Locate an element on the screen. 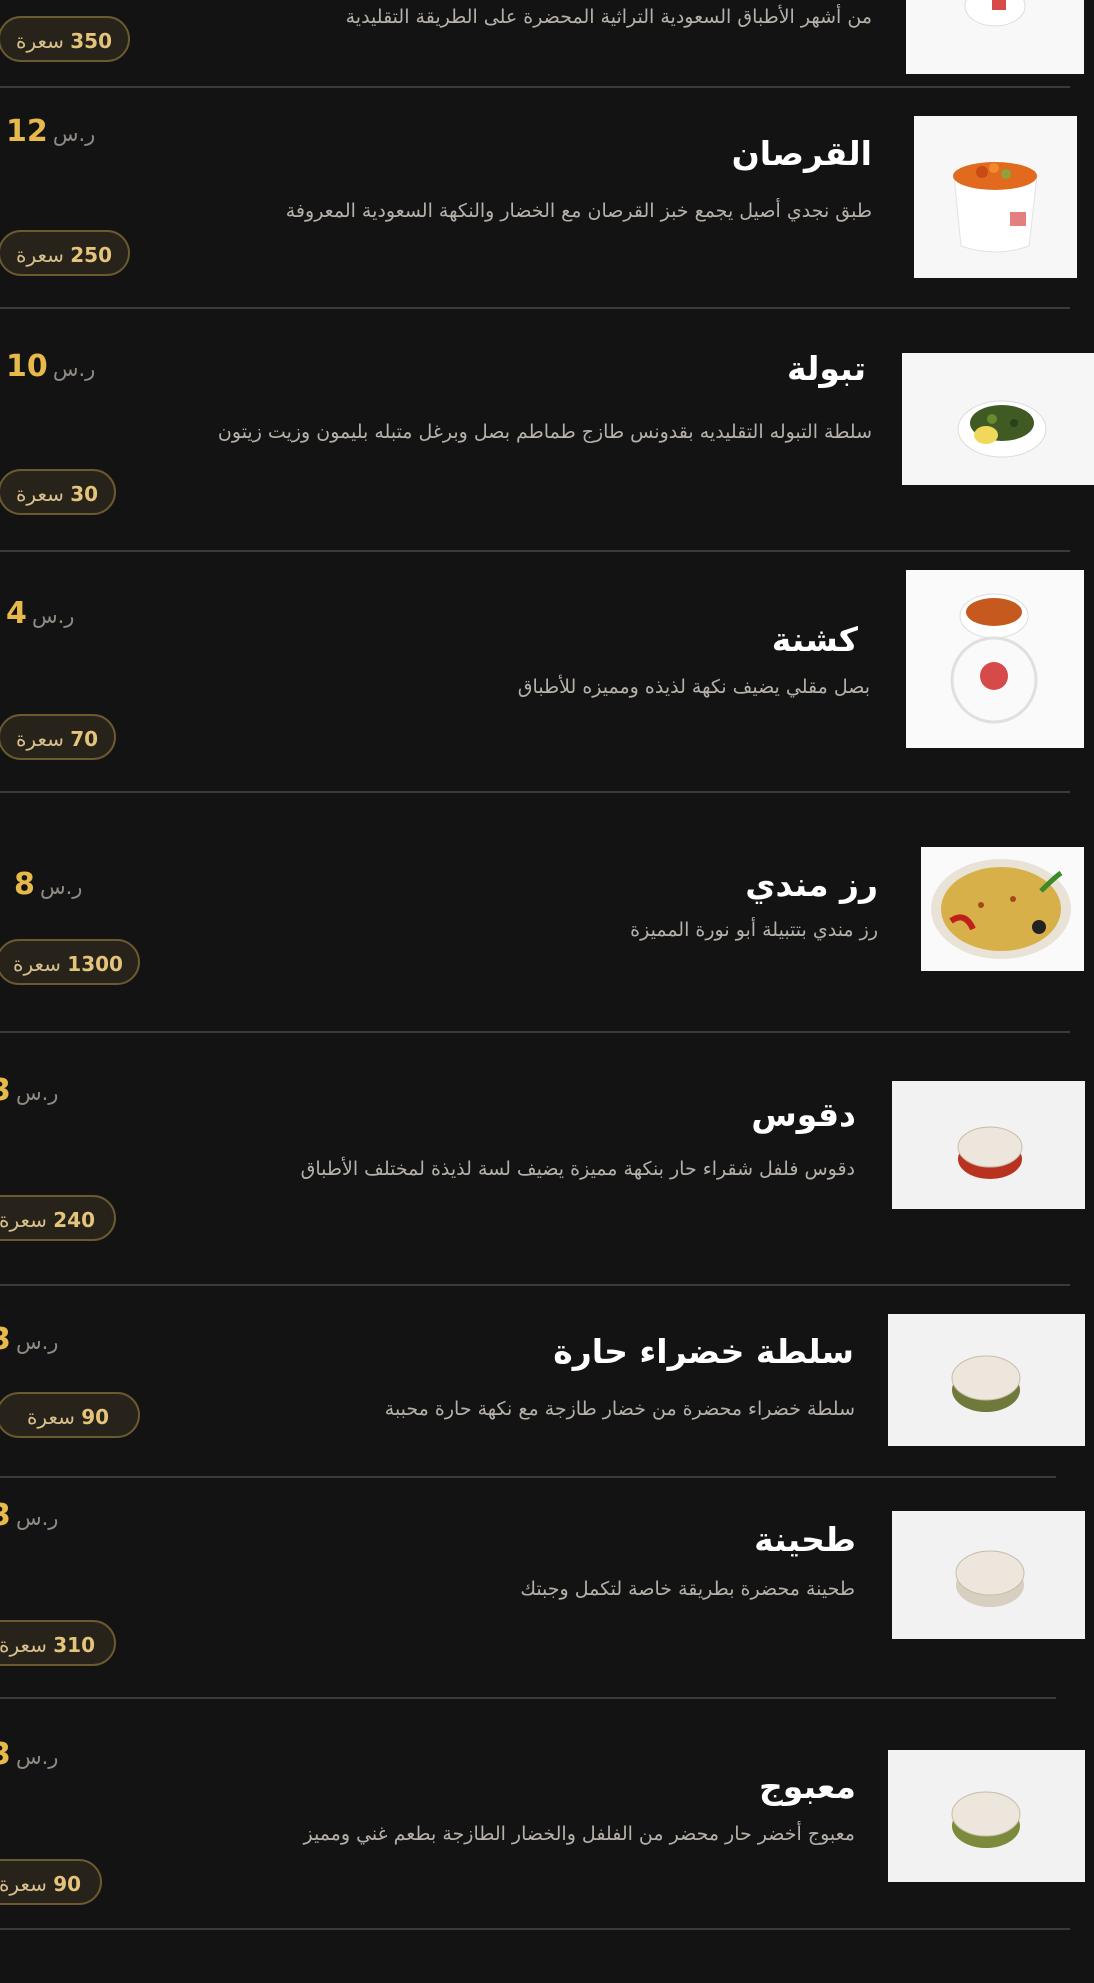  calories-badge: 350 سعرة is located at coordinates (65, 39).